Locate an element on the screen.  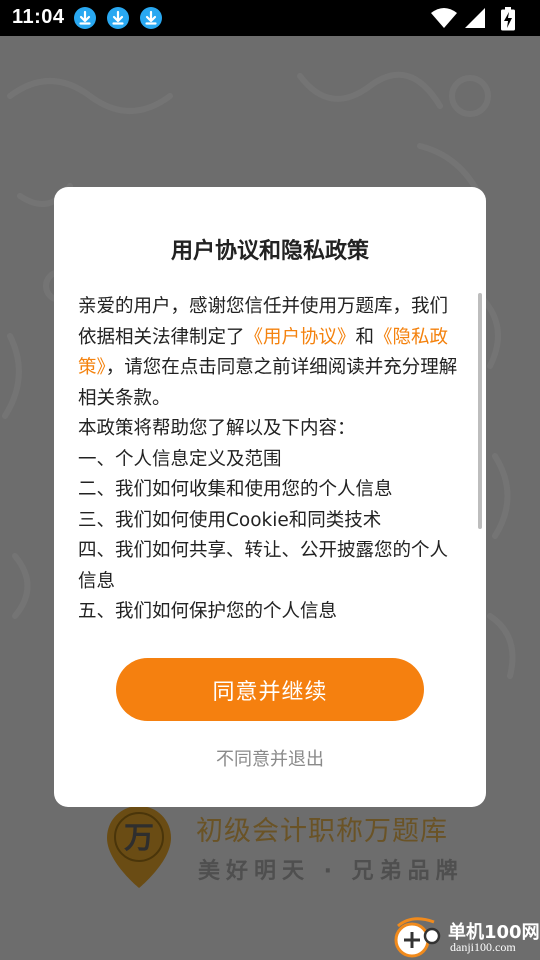
policy-item-4: 四、我们如何共享、转让、公开披露您的个人信息 is located at coordinates (263, 566).